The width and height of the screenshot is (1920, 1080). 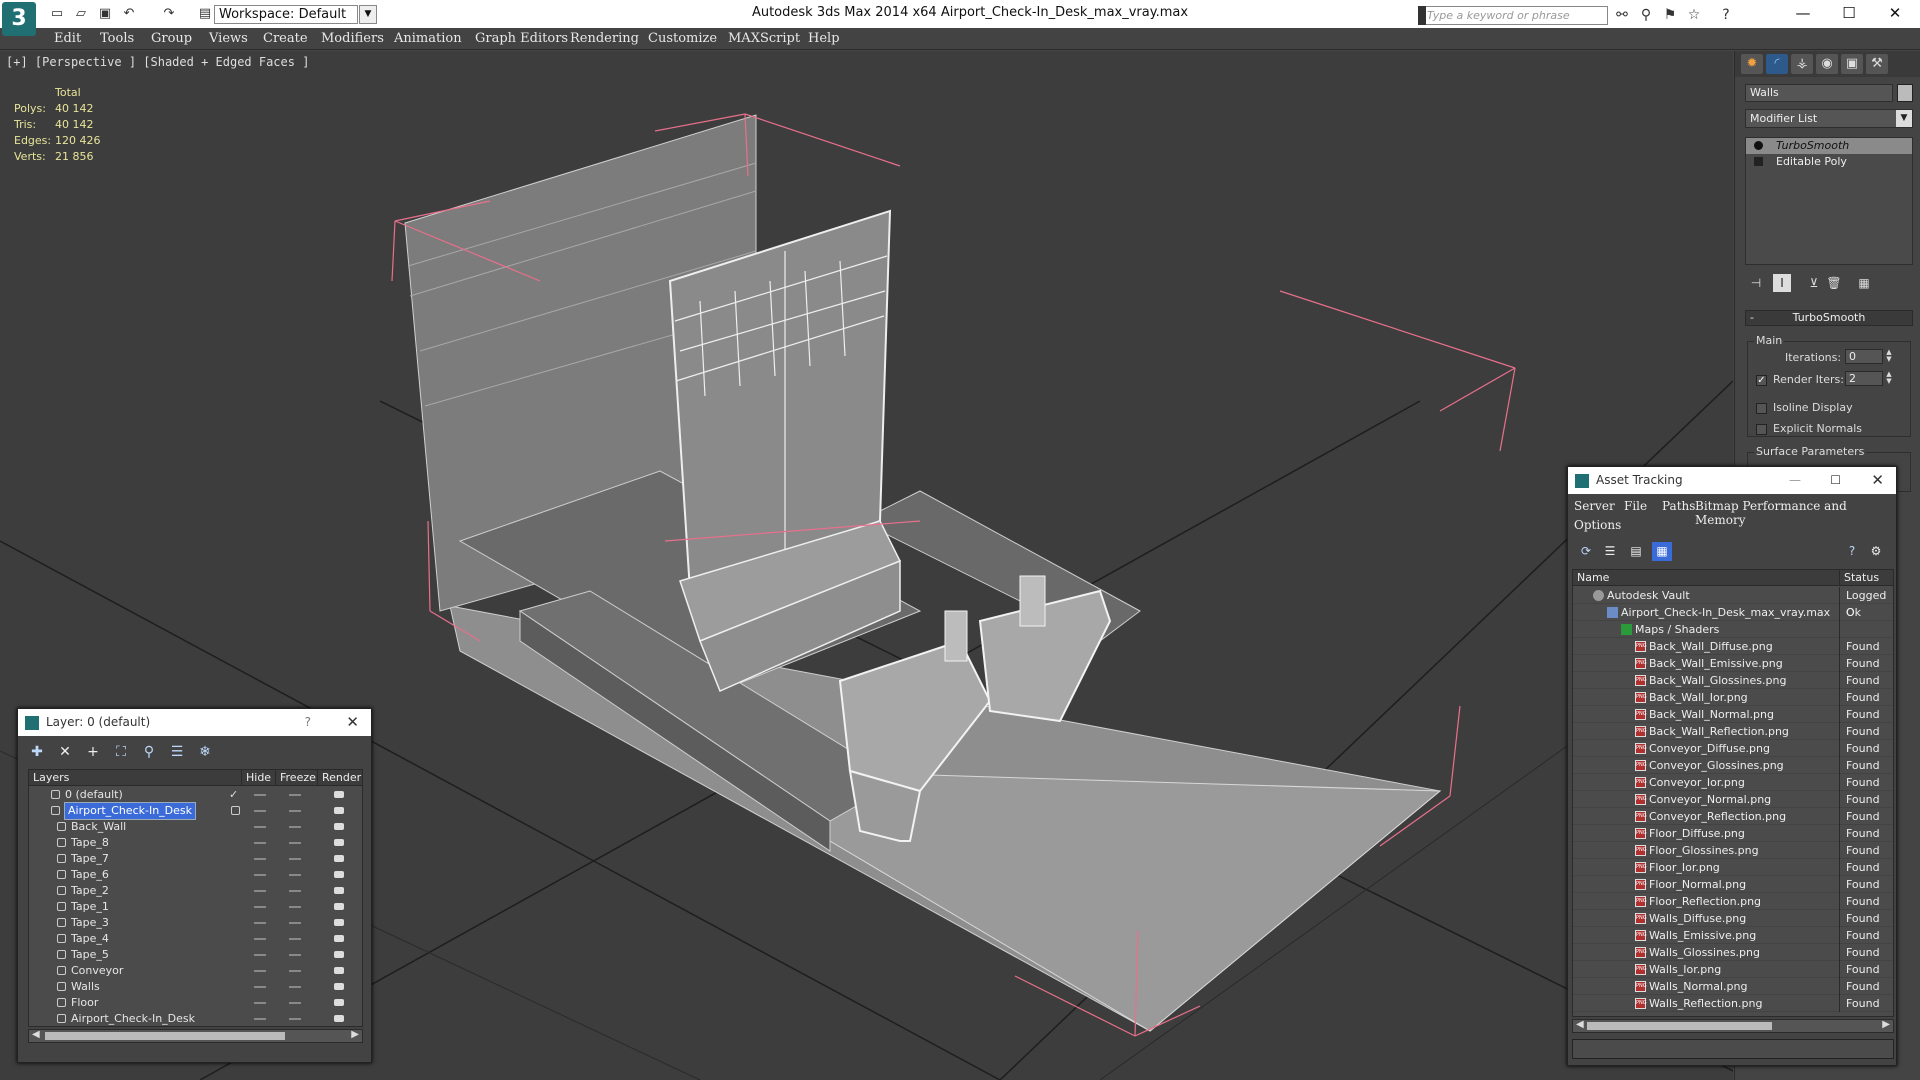 I want to click on layer-name: Airport_Check-In_Desk, so click(x=133, y=1018).